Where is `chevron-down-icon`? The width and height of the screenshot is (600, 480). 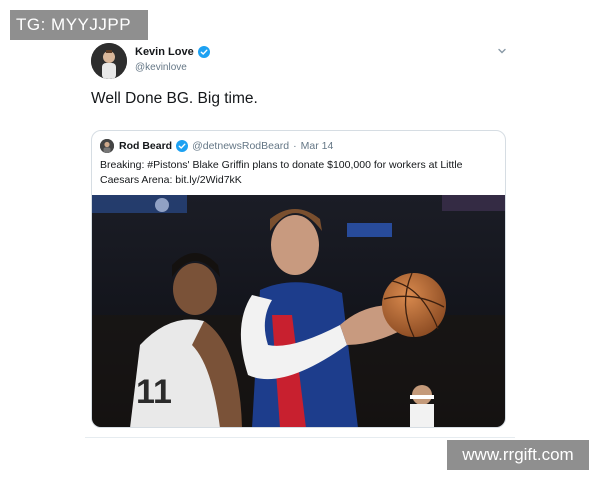 chevron-down-icon is located at coordinates (502, 51).